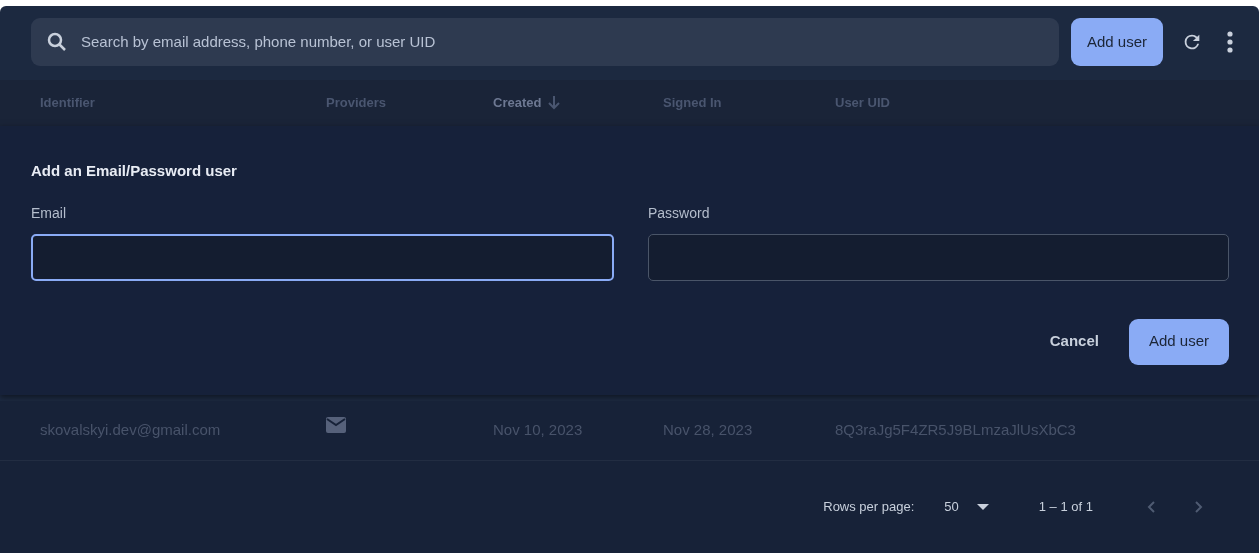 The height and width of the screenshot is (553, 1259). What do you see at coordinates (545, 42) in the screenshot?
I see `search-field: Search by email address, phone number, or user UID` at bounding box center [545, 42].